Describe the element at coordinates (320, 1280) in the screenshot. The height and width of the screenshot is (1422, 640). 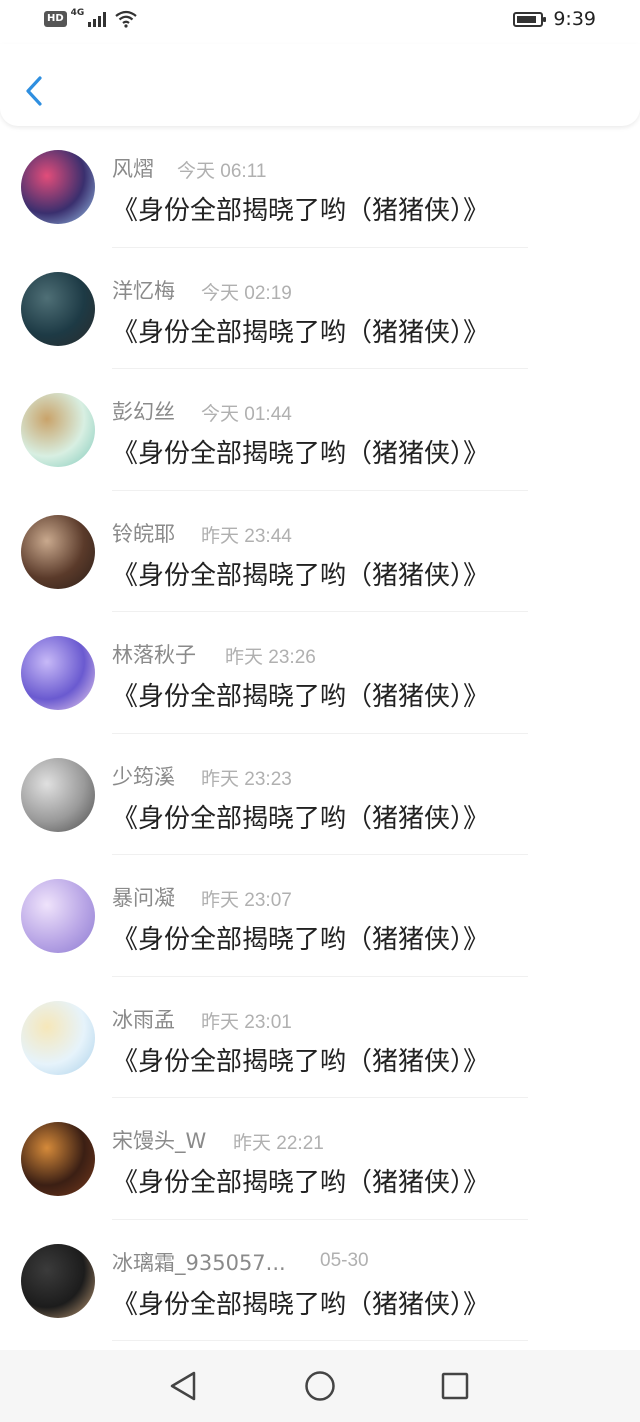
I see `list-item: 冰璃霜_935057... 05-30 《身份全部揭晓了哟（猪猪侠）》` at that location.